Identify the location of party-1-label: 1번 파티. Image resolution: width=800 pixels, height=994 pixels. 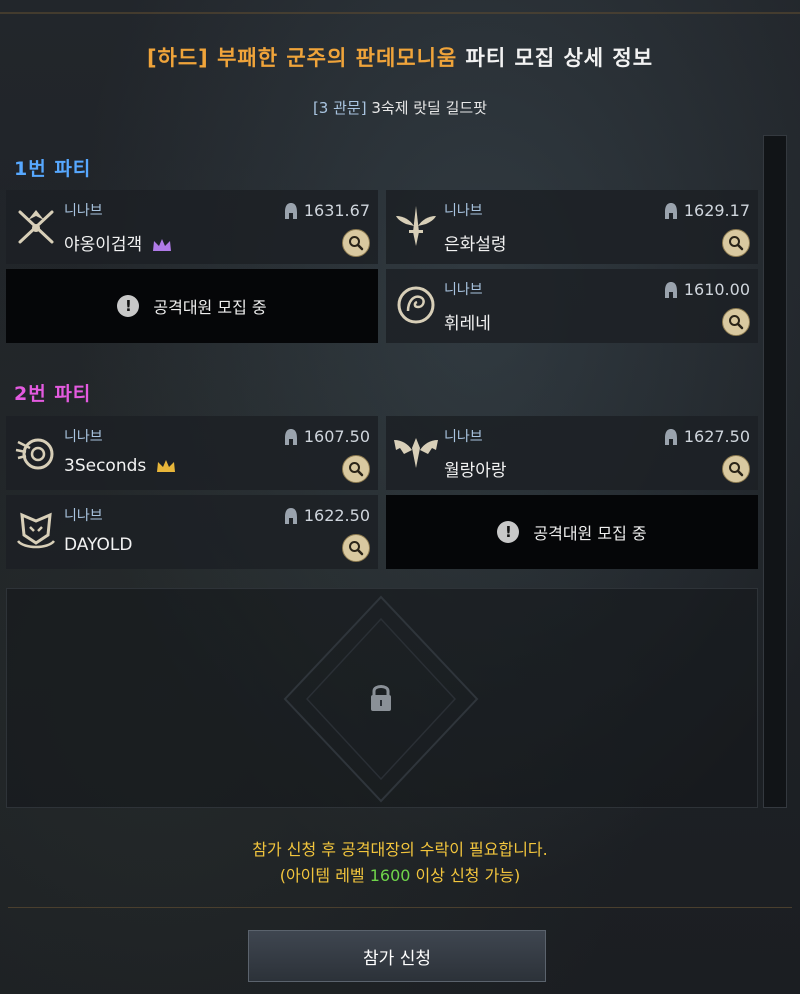
(53, 169).